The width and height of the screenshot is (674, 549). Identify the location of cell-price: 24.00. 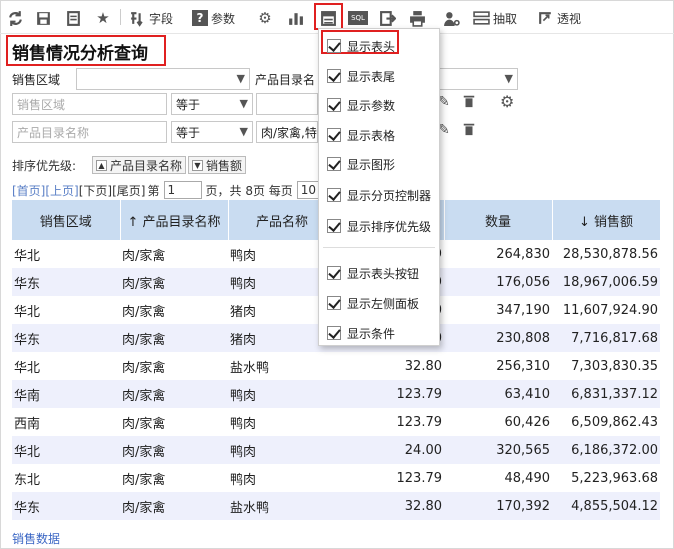
(390, 450).